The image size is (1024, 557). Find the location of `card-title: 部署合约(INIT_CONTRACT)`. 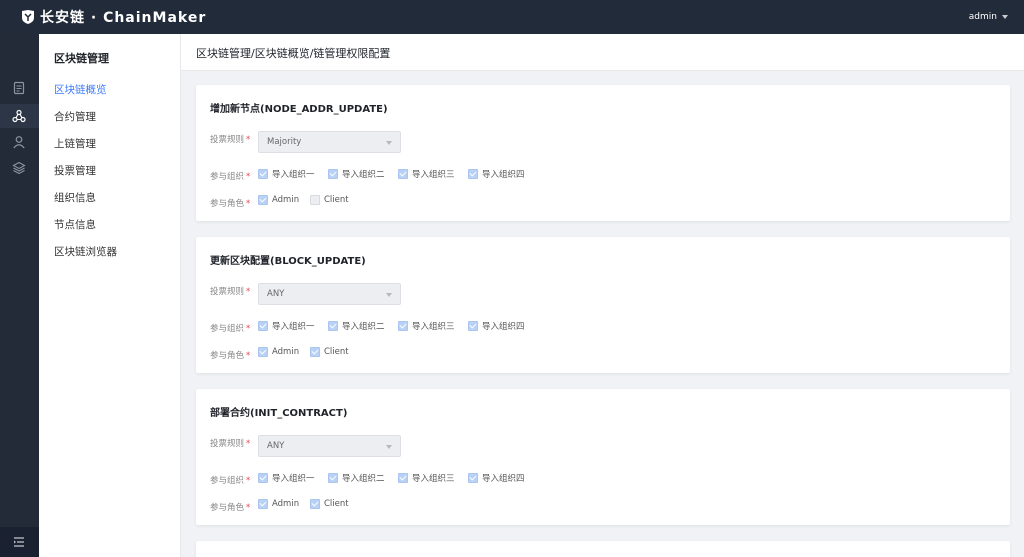

card-title: 部署合约(INIT_CONTRACT) is located at coordinates (279, 413).